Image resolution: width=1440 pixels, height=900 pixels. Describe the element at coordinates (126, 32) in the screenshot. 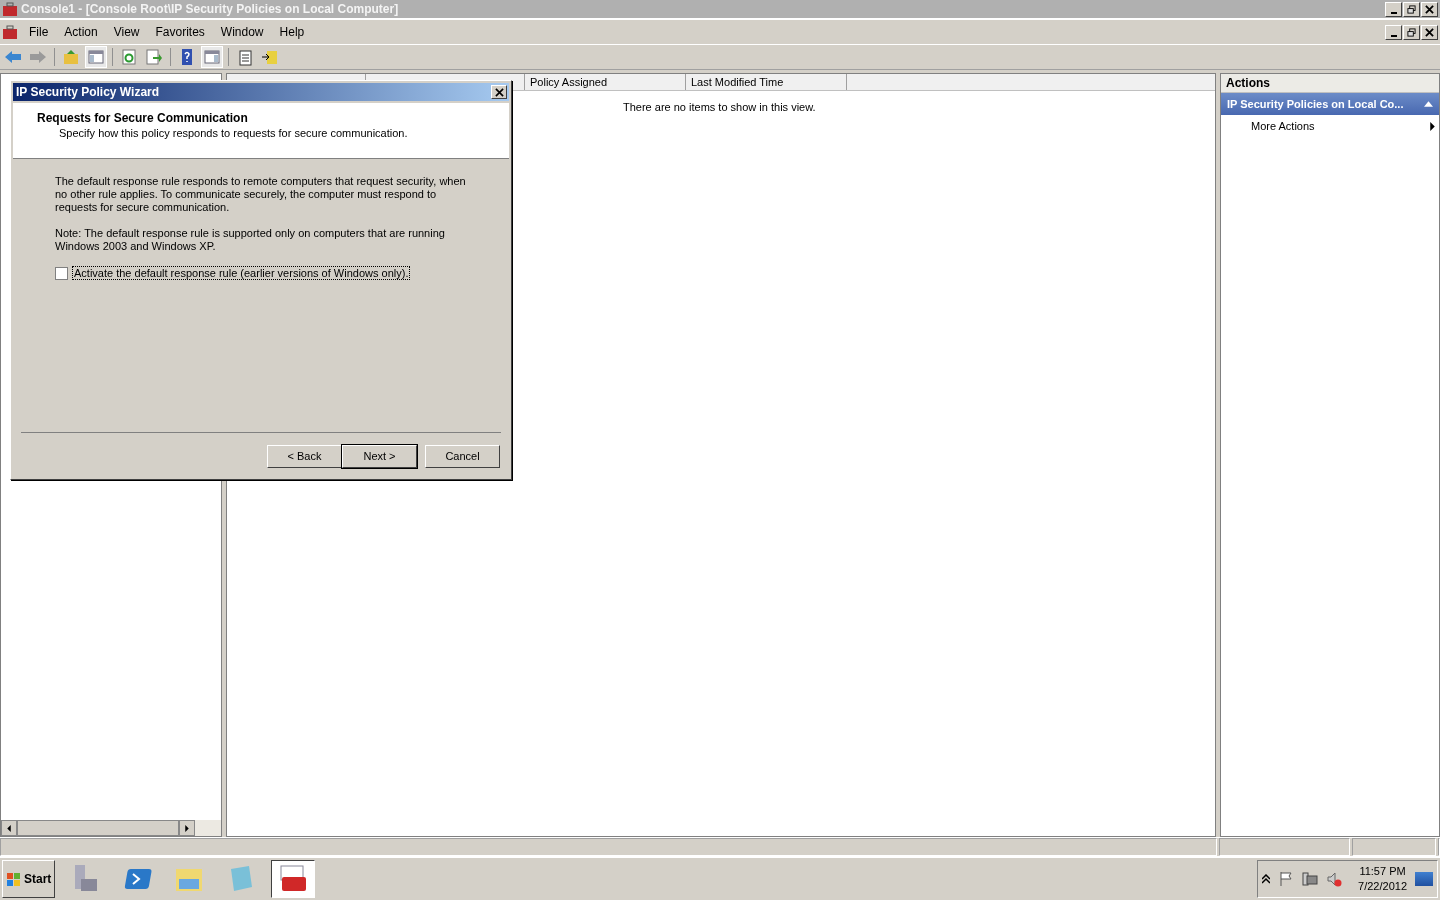

I see `menu-item: View` at that location.